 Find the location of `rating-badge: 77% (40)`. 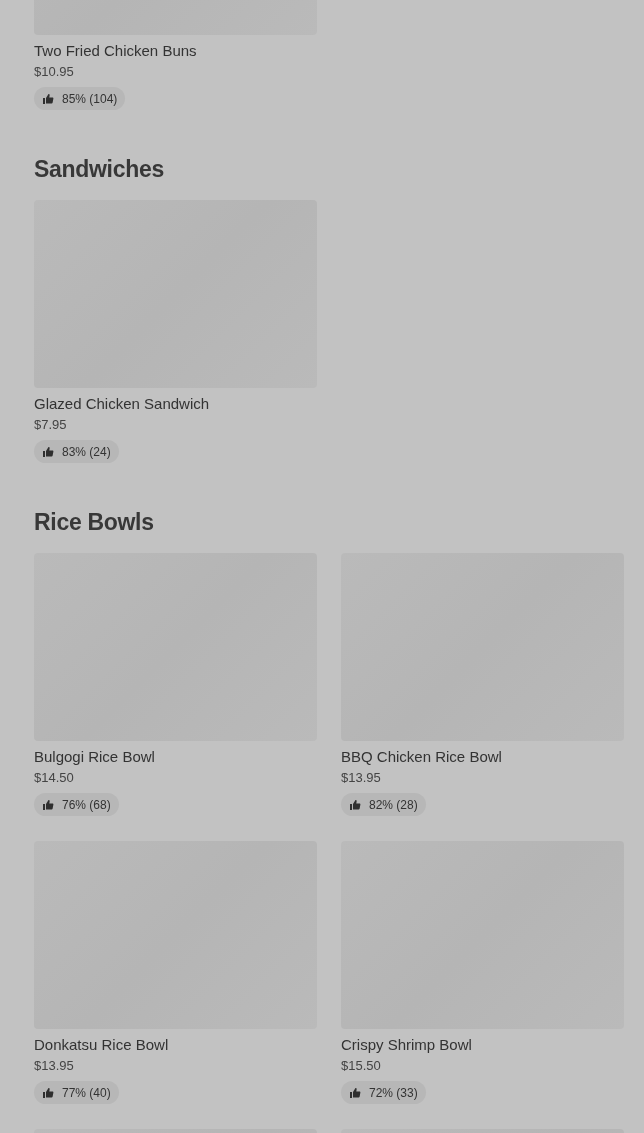

rating-badge: 77% (40) is located at coordinates (76, 1092).